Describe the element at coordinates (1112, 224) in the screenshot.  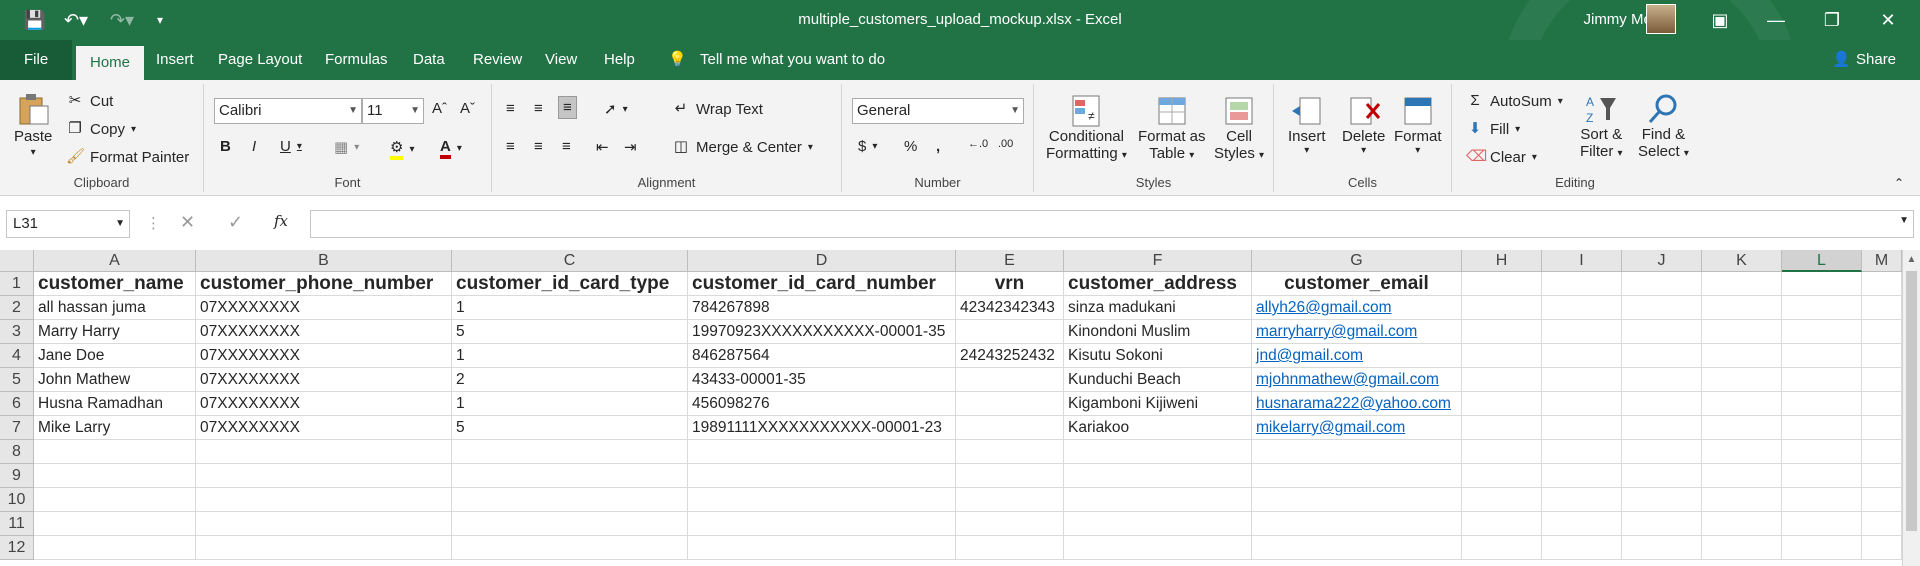
I see `formula-input: ▼` at that location.